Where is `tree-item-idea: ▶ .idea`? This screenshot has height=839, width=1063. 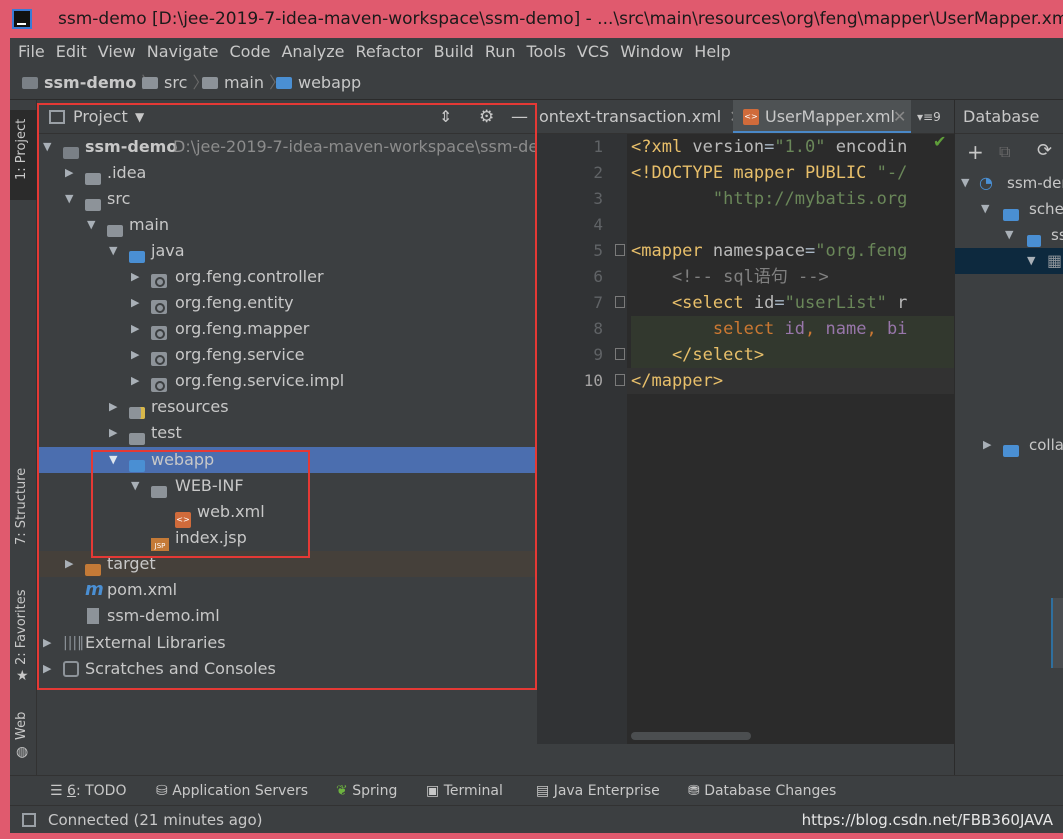
tree-item-idea: ▶ .idea is located at coordinates (287, 173).